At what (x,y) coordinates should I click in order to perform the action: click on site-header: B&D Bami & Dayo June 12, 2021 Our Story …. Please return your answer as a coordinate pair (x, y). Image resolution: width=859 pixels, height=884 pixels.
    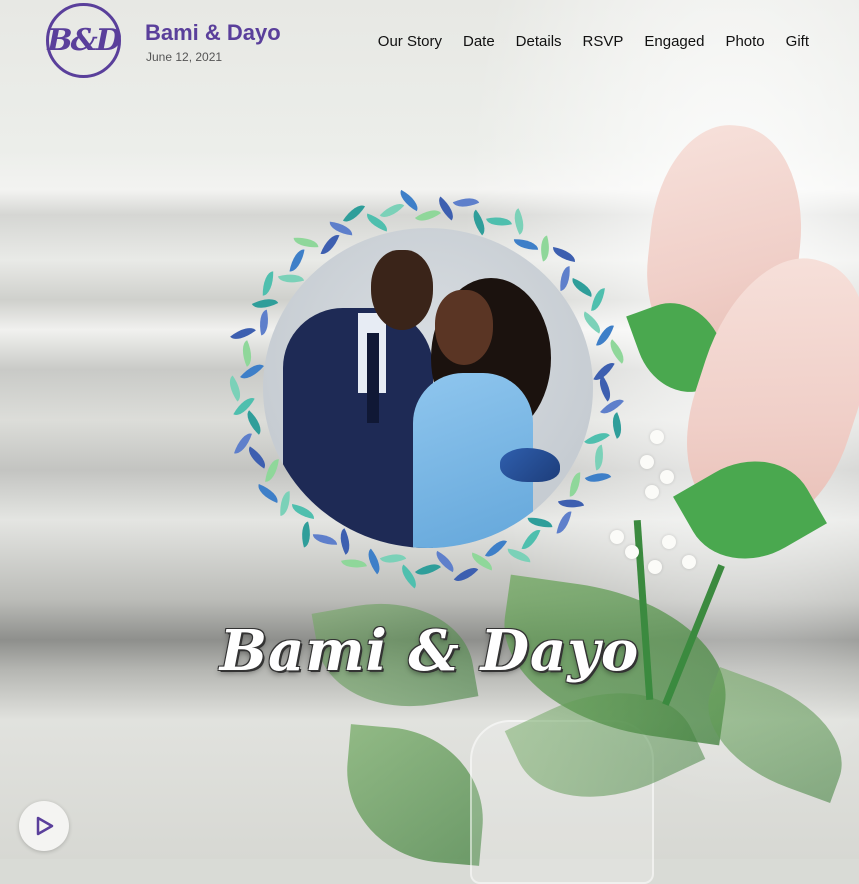
    Looking at the image, I should click on (429, 43).